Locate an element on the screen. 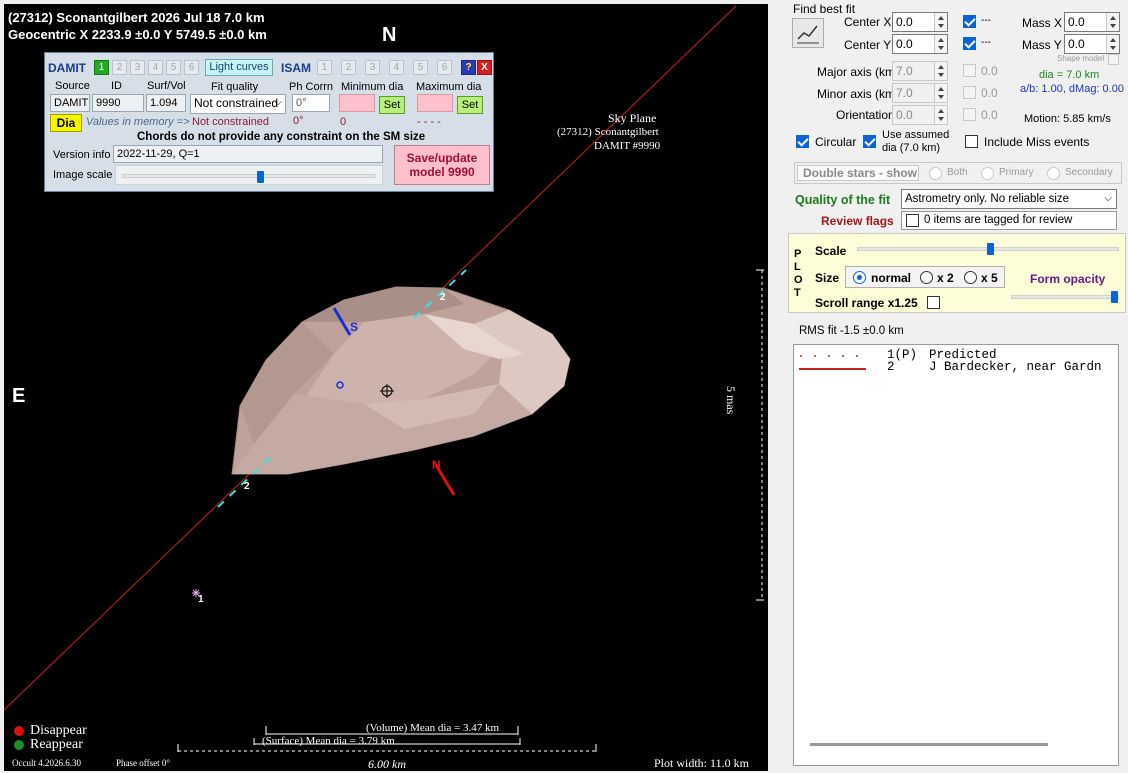 This screenshot has height=773, width=1128. orientation-check-value: 0.0 is located at coordinates (989, 115).